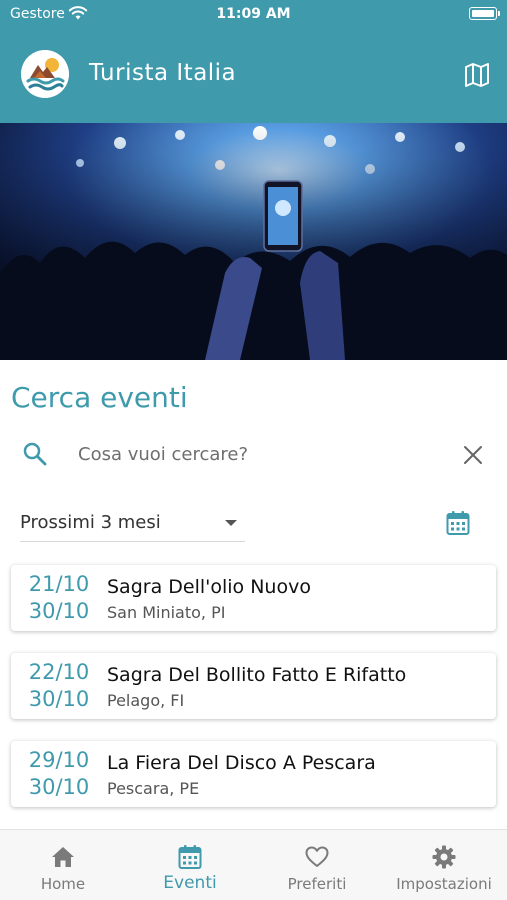 This screenshot has height=900, width=507. Describe the element at coordinates (209, 587) in the screenshot. I see `event-name: Sagra Dell'olio Nuovo` at that location.